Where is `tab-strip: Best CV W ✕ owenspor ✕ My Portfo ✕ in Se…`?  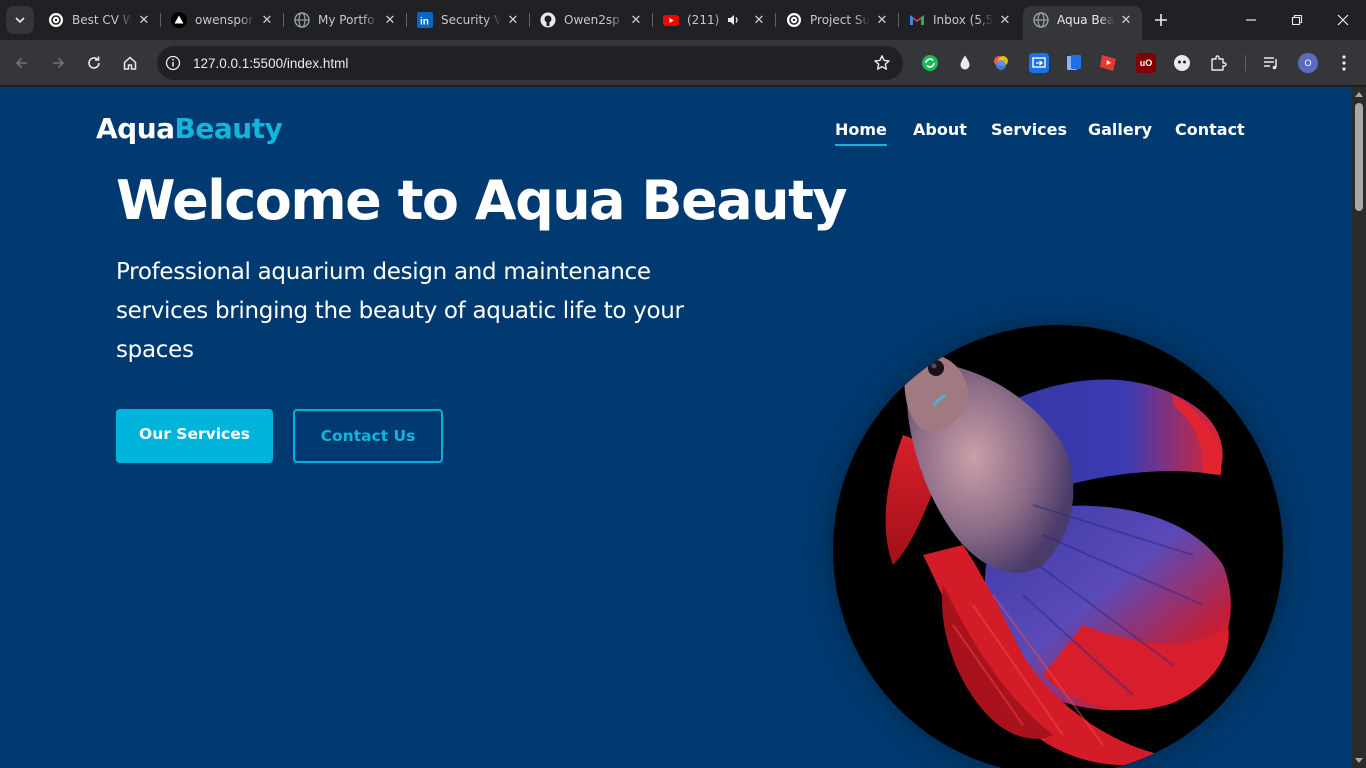
tab-strip: Best CV W ✕ owenspor ✕ My Portfo ✕ in Se… is located at coordinates (683, 20).